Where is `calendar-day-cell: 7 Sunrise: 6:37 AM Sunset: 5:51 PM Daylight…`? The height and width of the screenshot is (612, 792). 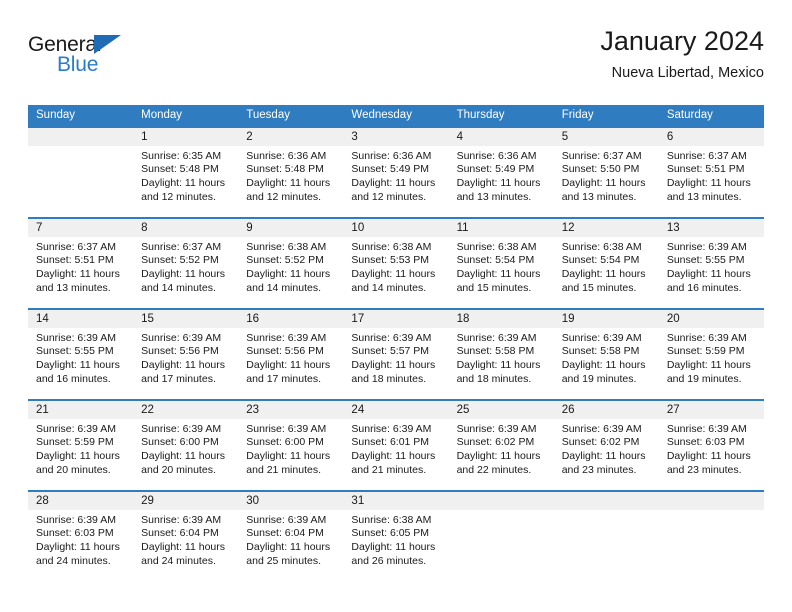 calendar-day-cell: 7 Sunrise: 6:37 AM Sunset: 5:51 PM Daylight… is located at coordinates (81, 263).